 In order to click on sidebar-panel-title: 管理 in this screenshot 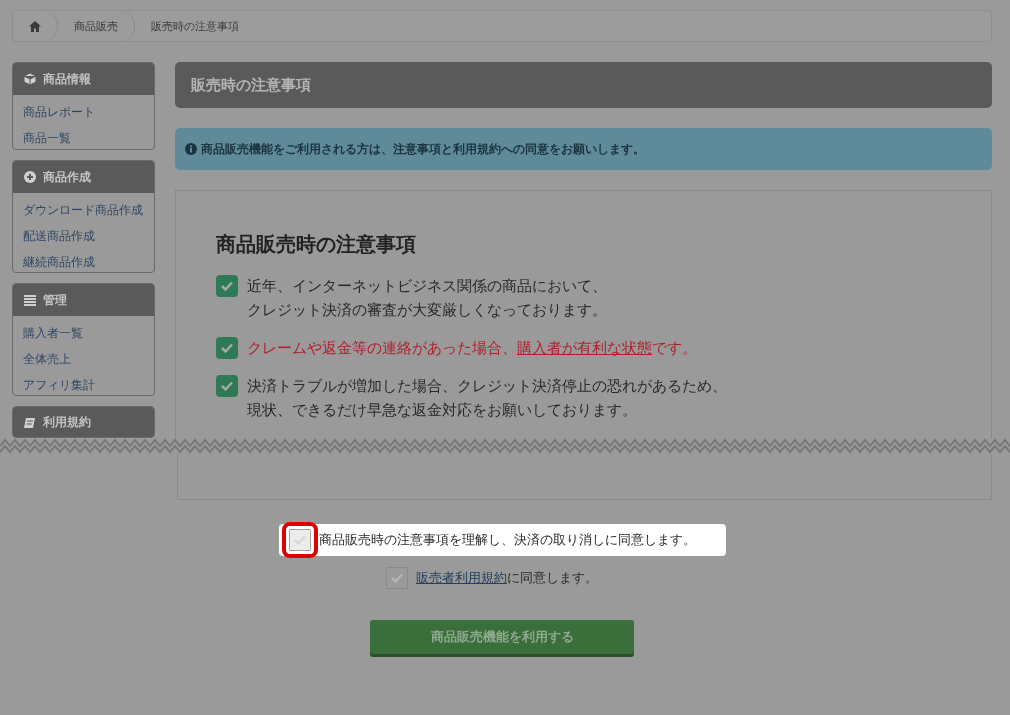, I will do `click(55, 300)`.